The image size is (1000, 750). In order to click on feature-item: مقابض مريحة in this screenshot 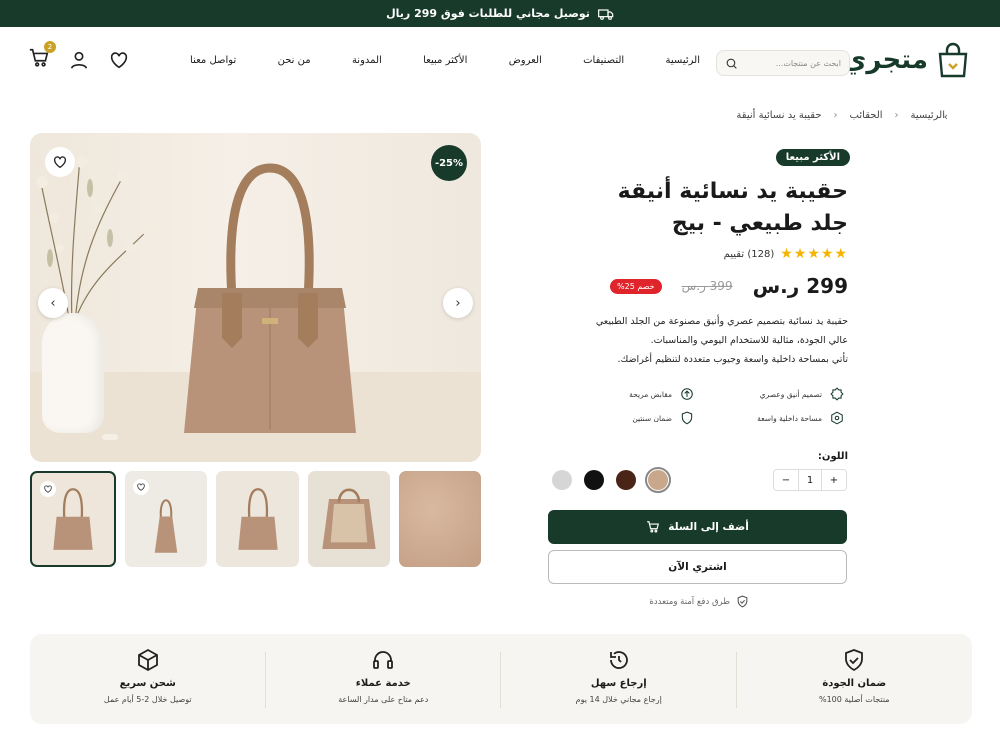, I will do `click(619, 394)`.